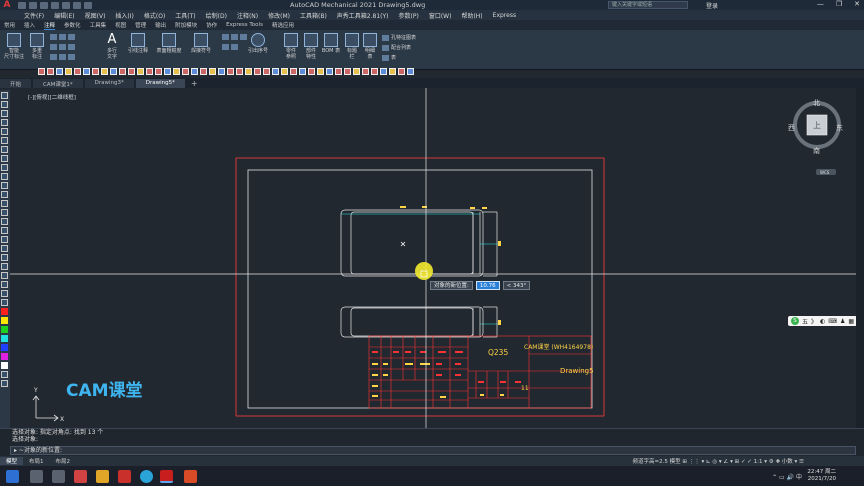 The height and width of the screenshot is (486, 864). Describe the element at coordinates (140, 25) in the screenshot. I see `tab-manage: 管理` at that location.